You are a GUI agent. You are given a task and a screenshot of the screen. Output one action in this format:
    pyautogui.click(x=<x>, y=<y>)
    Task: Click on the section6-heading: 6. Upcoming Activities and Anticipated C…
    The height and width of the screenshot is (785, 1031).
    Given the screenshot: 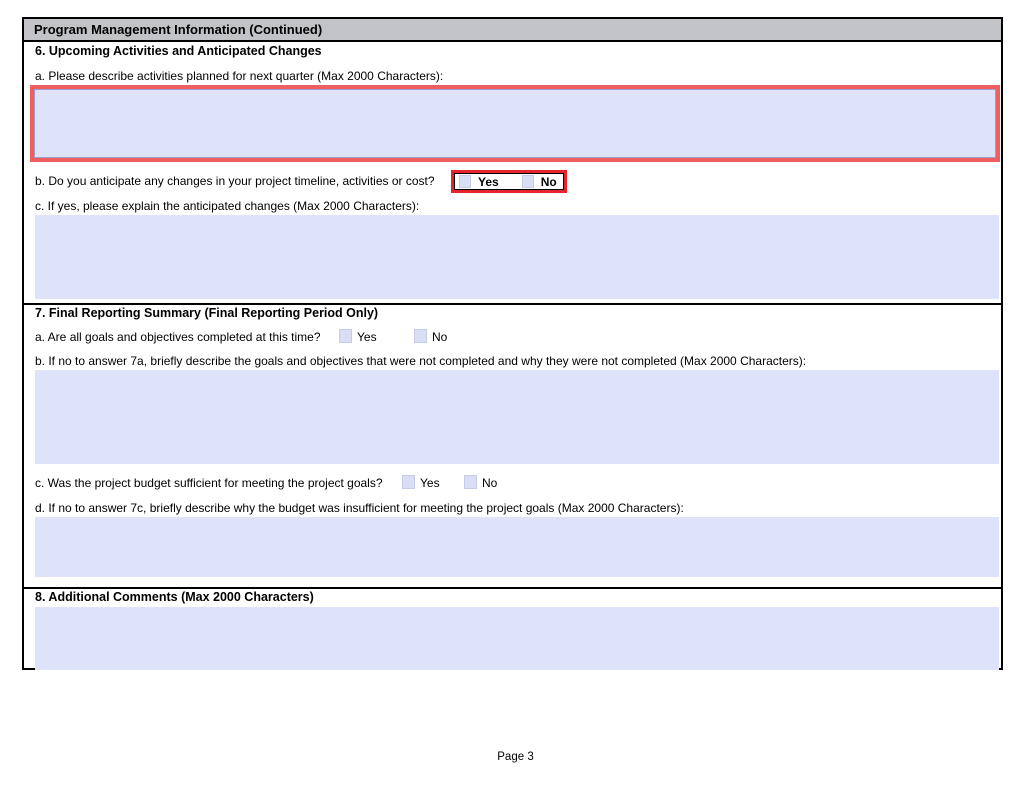 What is the action you would take?
    pyautogui.click(x=178, y=51)
    